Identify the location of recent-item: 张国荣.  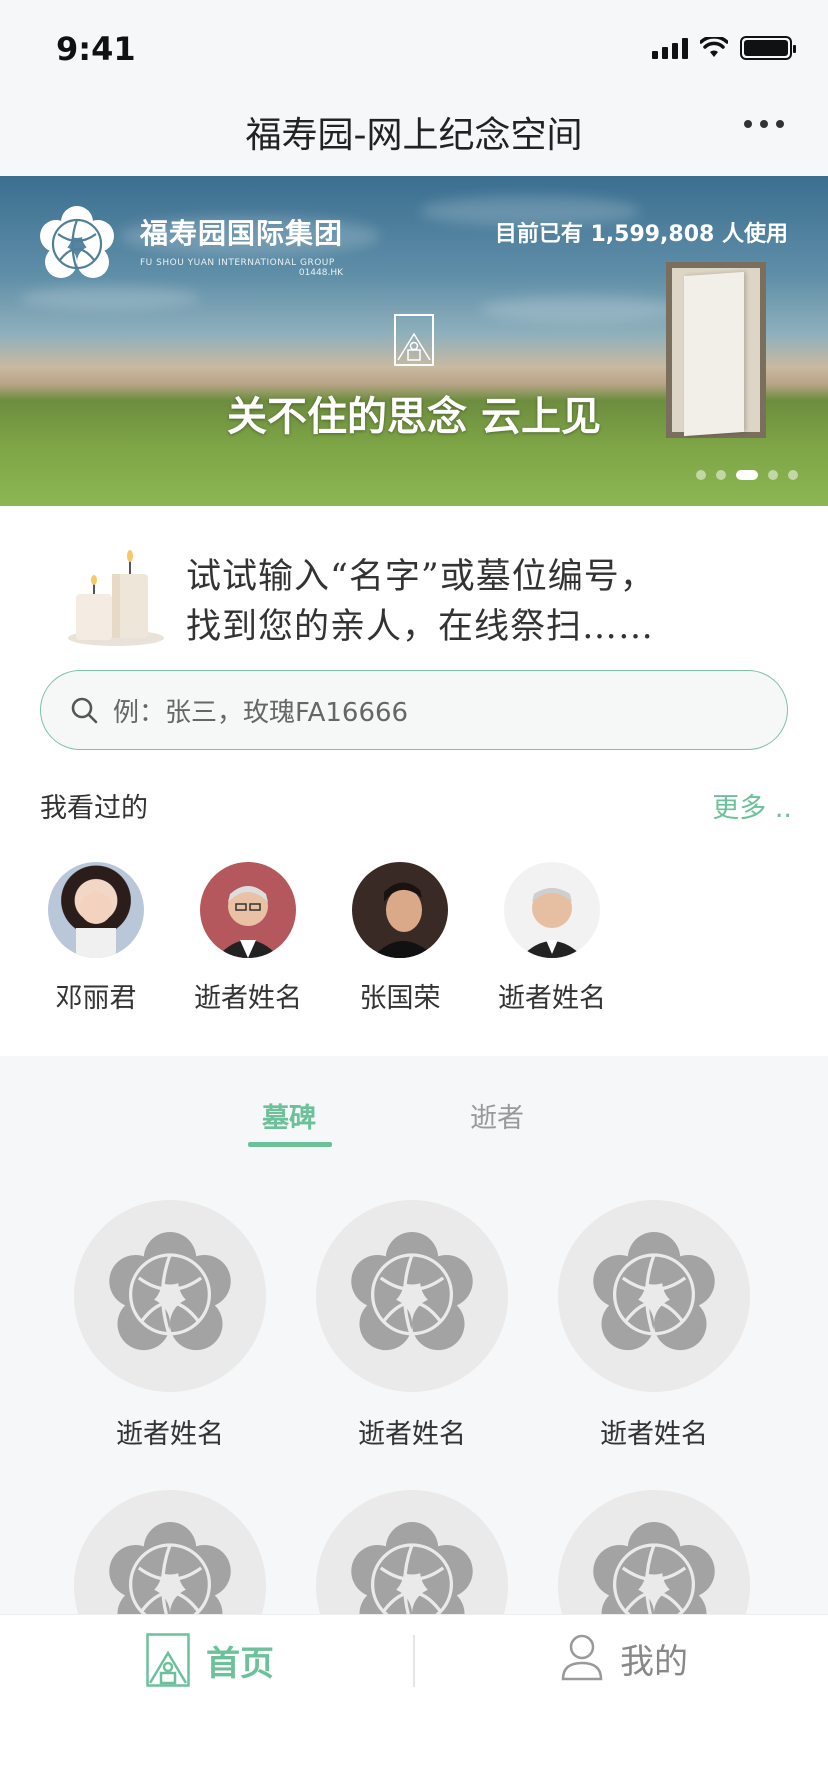
(400, 938).